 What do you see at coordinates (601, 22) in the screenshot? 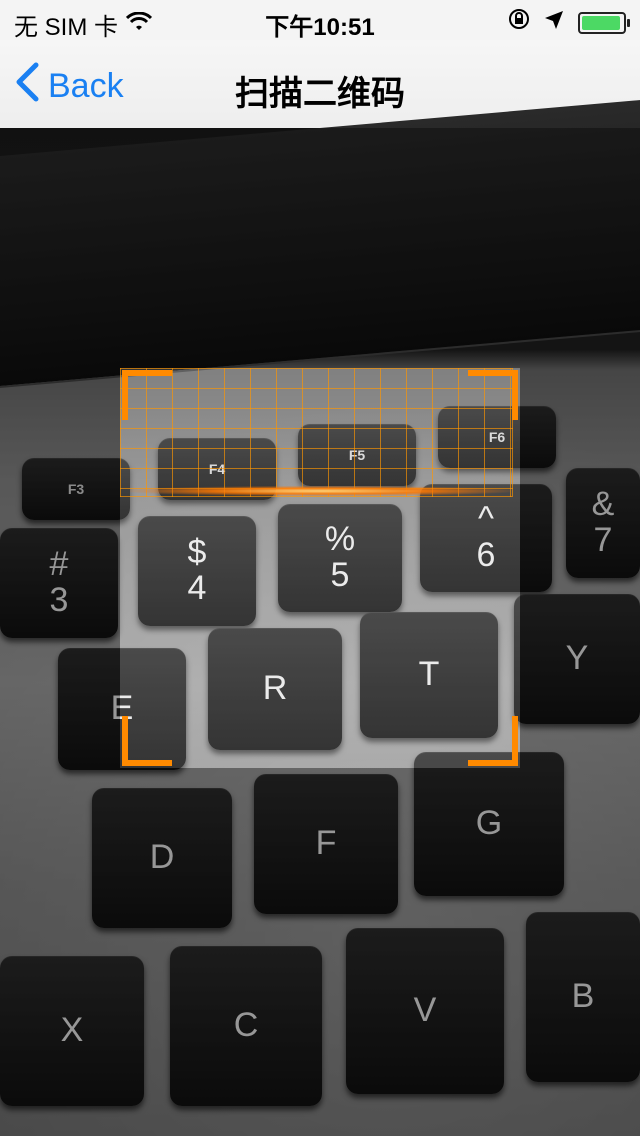
I see `battery-level` at bounding box center [601, 22].